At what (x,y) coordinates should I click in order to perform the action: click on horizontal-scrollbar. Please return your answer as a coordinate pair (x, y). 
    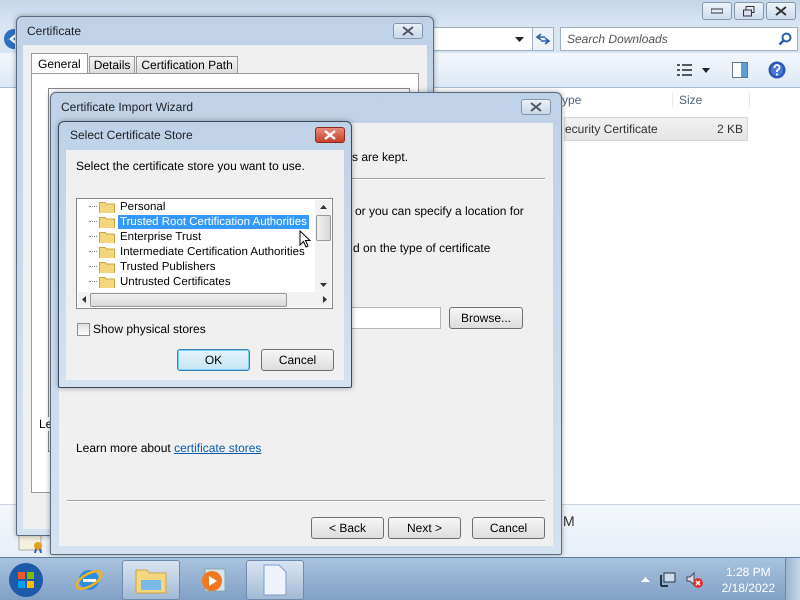
    Looking at the image, I should click on (204, 299).